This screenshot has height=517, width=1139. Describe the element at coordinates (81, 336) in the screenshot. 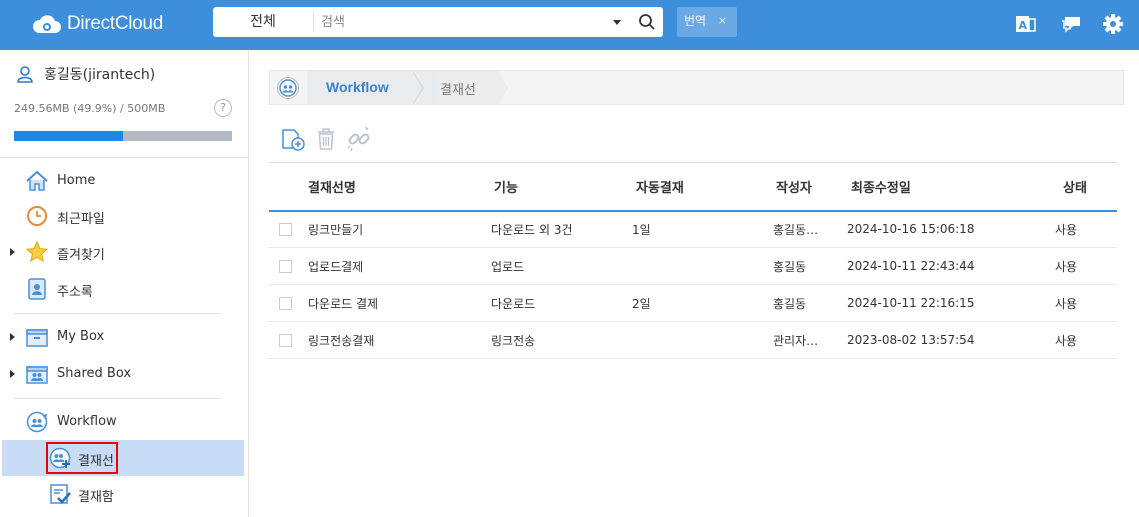

I see `sidebar-item-label: My Box` at that location.